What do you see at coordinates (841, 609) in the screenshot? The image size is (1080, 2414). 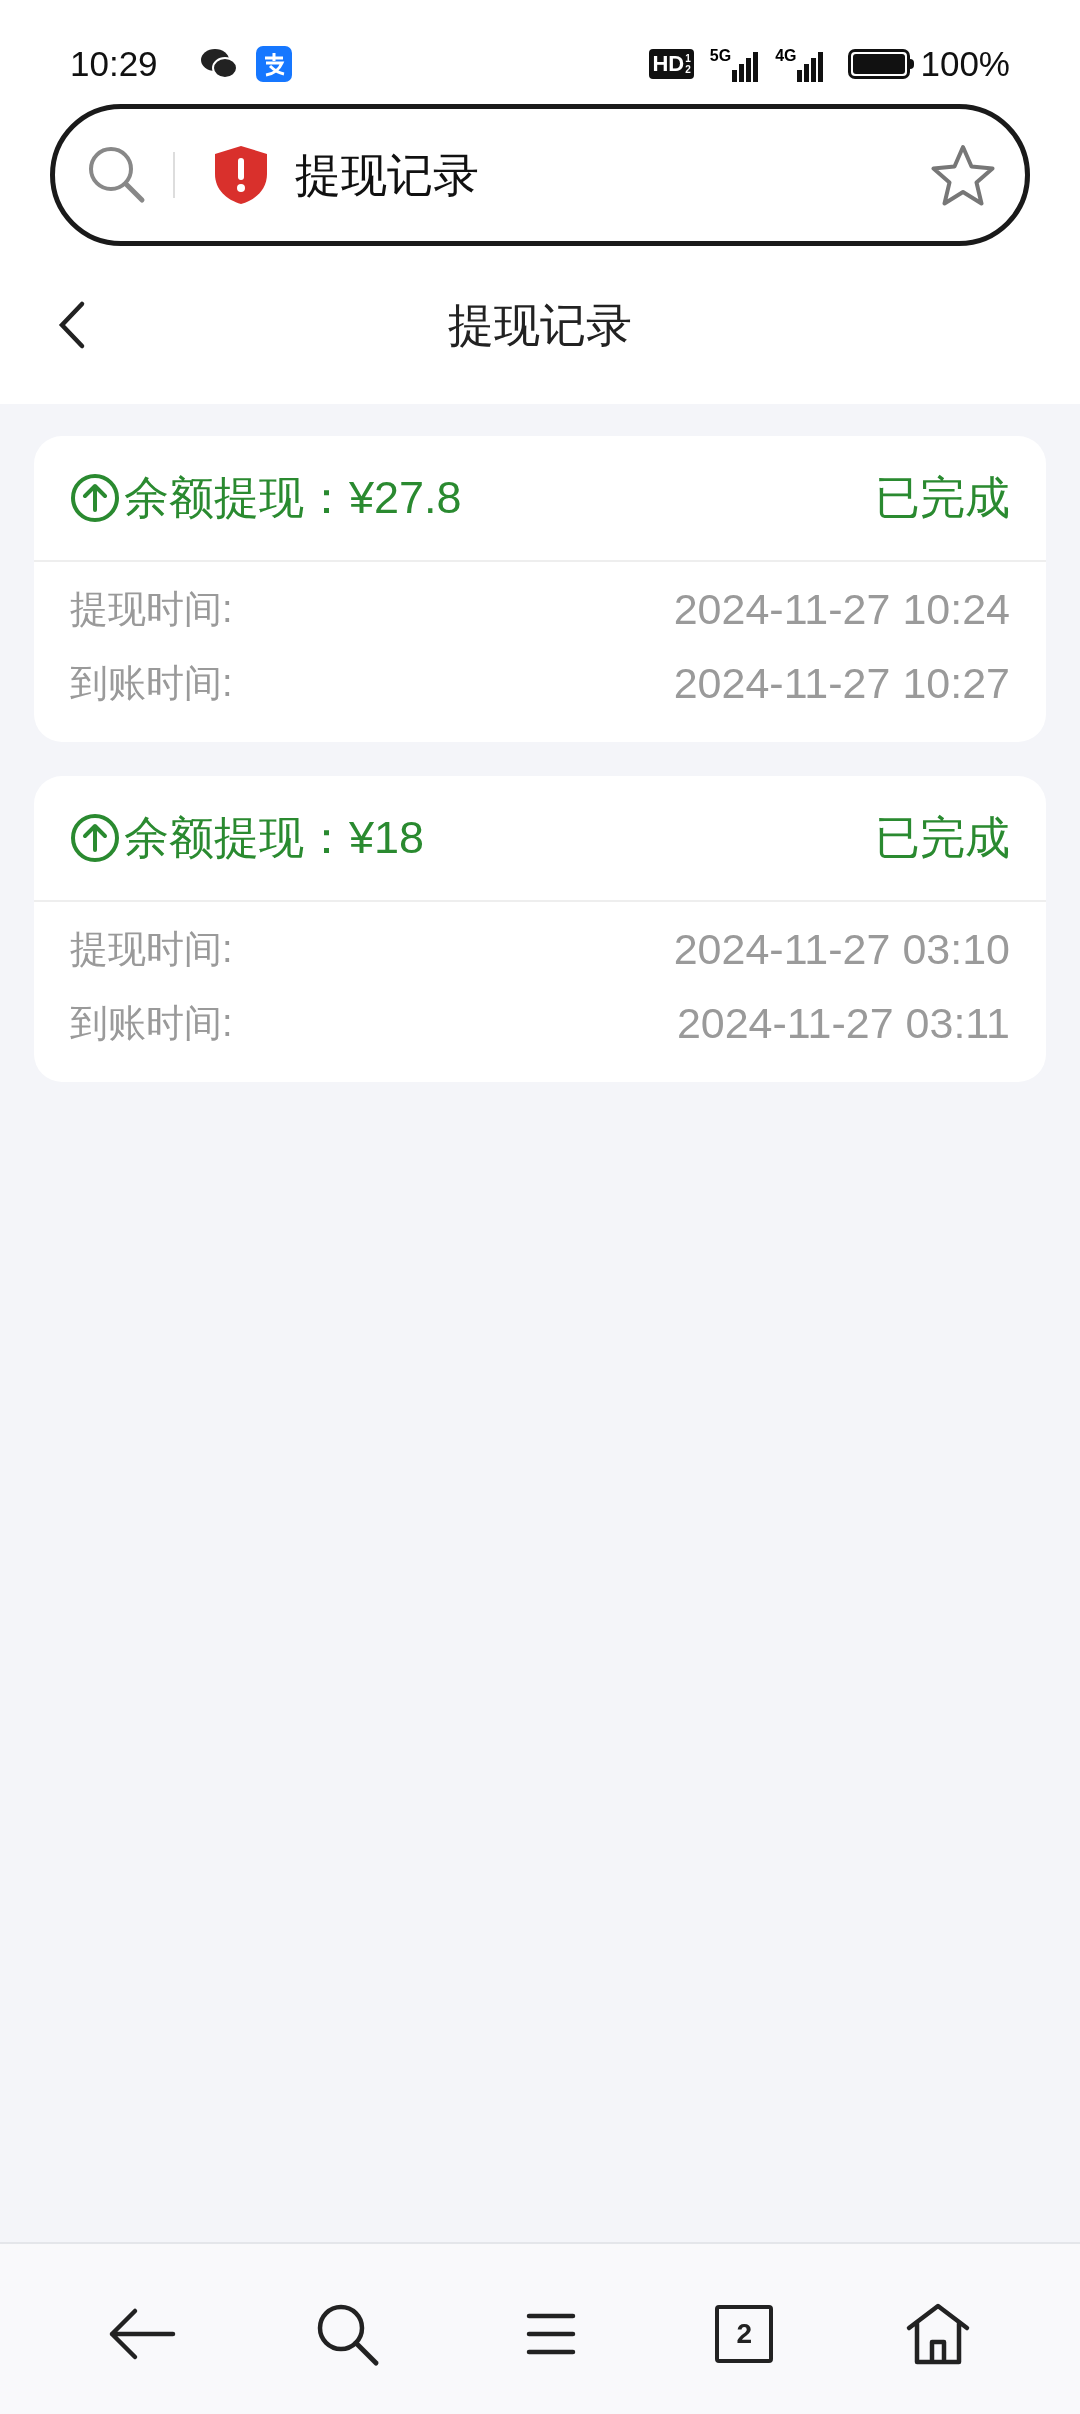 I see `row-value: 2024-11-27 10:24` at bounding box center [841, 609].